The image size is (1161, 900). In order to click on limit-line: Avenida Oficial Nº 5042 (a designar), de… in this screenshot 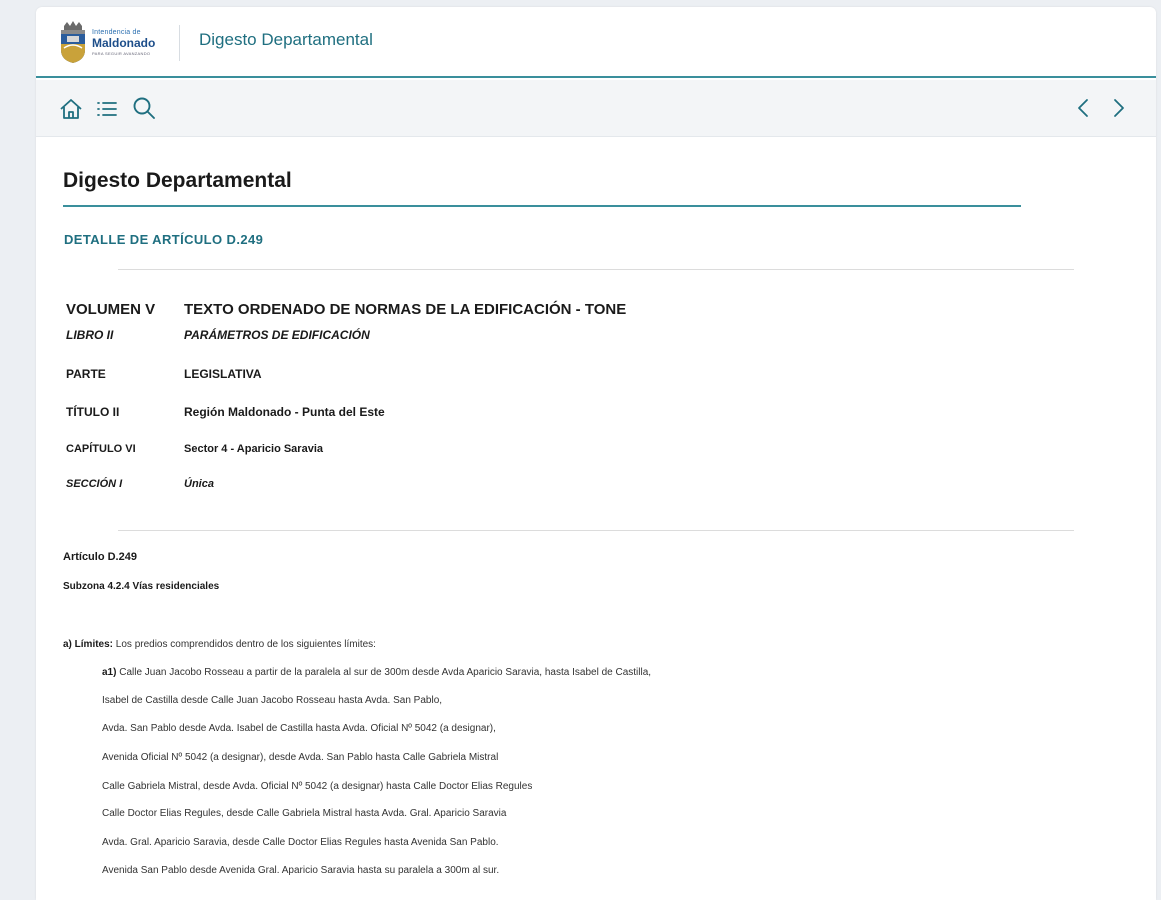, I will do `click(300, 757)`.